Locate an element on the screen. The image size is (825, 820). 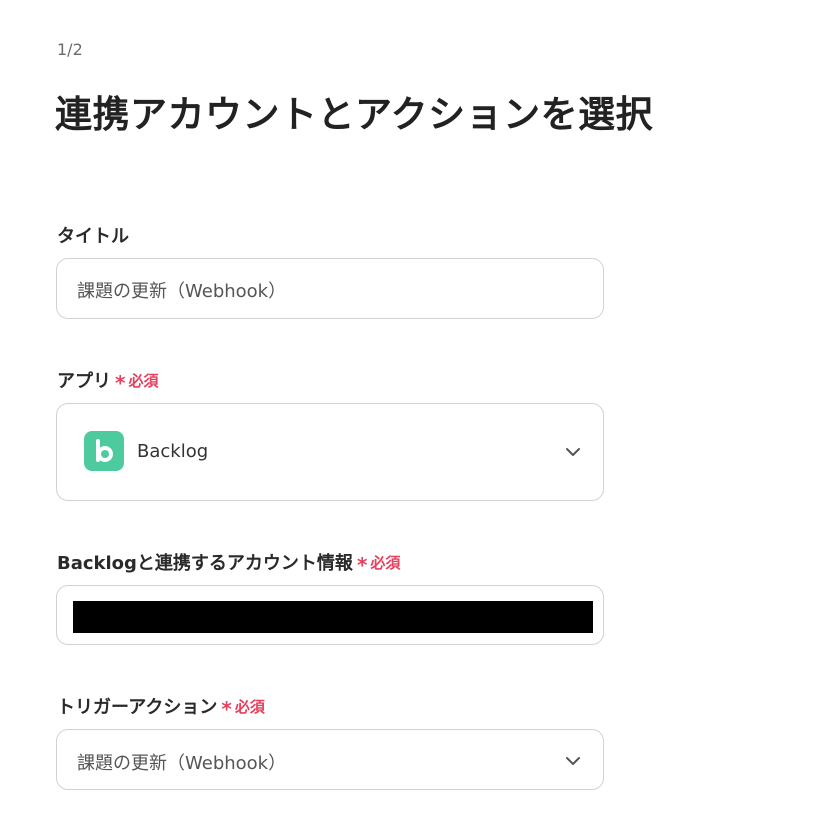
title-label-text: タイトル is located at coordinates (93, 236).